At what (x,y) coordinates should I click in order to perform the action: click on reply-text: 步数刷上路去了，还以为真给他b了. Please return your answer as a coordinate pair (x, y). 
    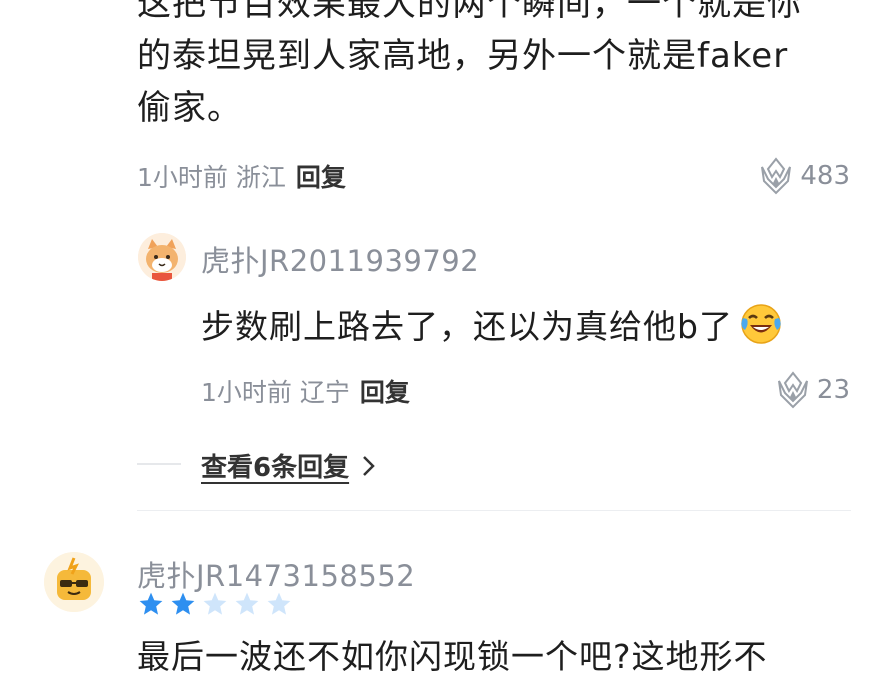
    Looking at the image, I should click on (492, 324).